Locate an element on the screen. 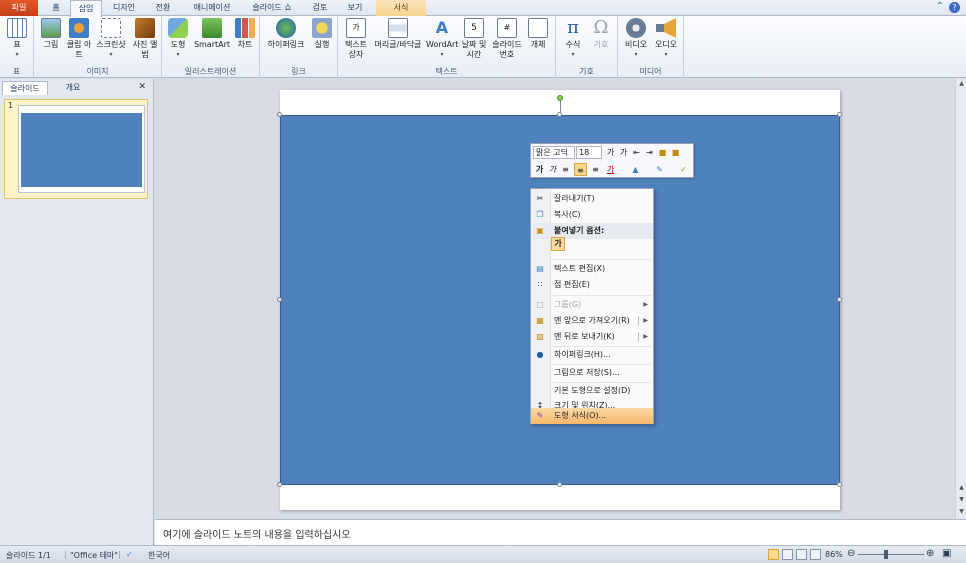 The width and height of the screenshot is (966, 563). align-left-icon: ≡ is located at coordinates (565, 169).